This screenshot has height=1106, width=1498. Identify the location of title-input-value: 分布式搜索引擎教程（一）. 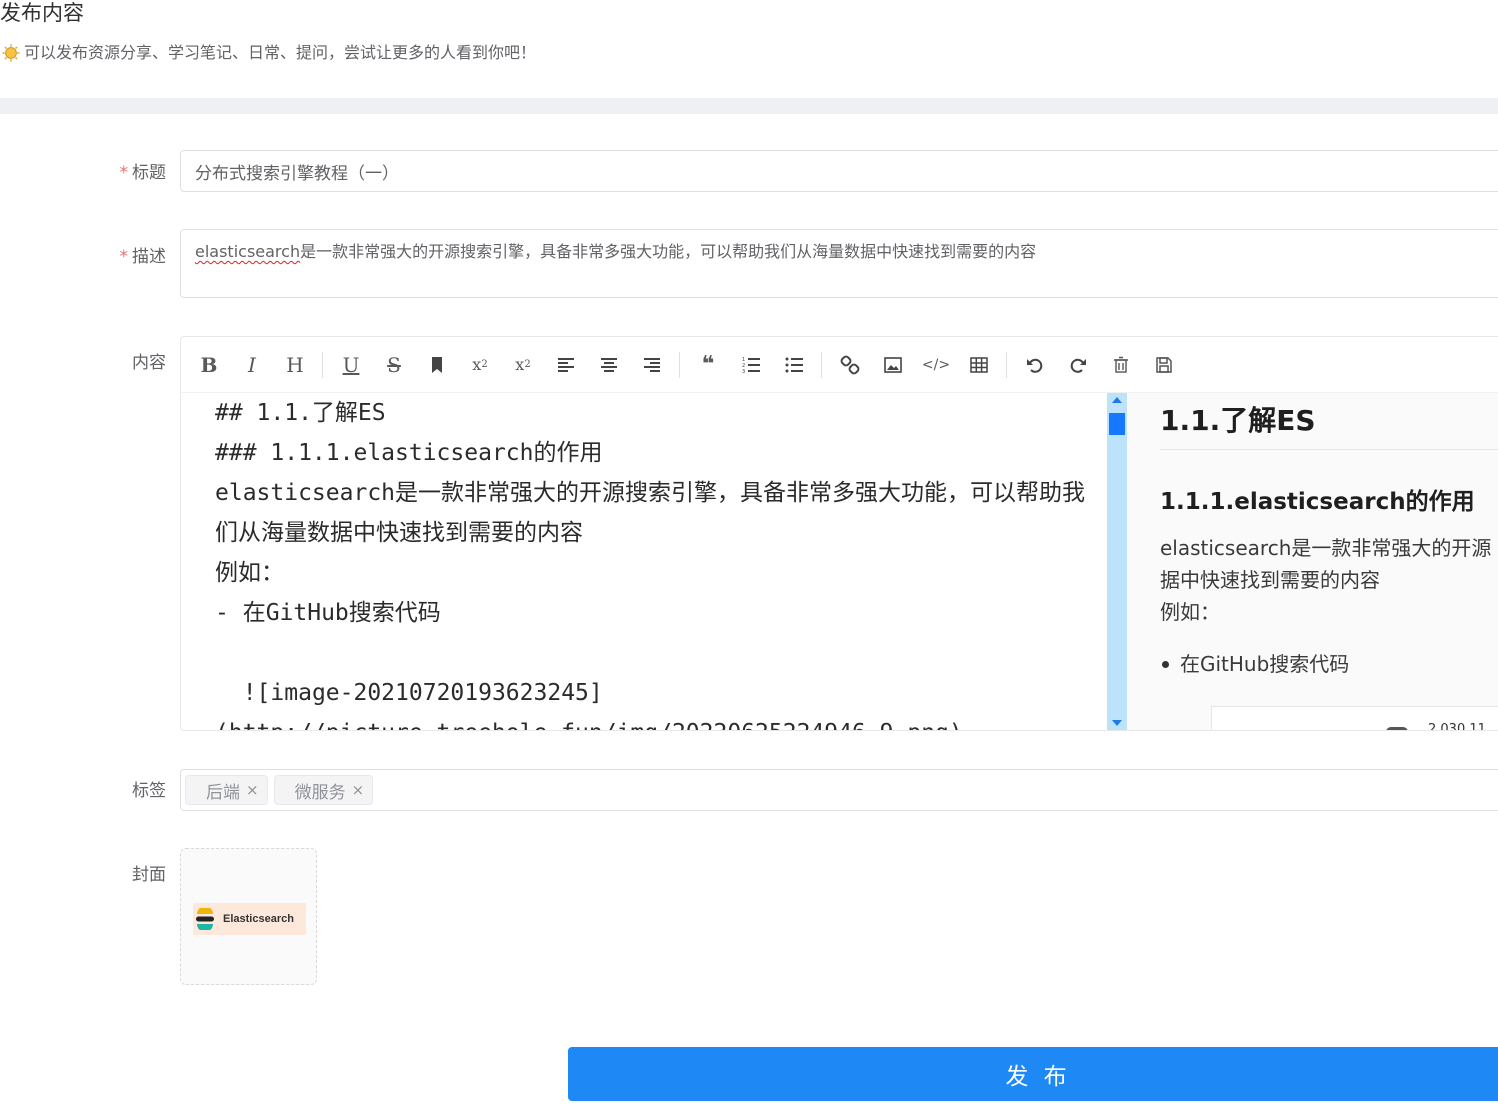
(297, 173).